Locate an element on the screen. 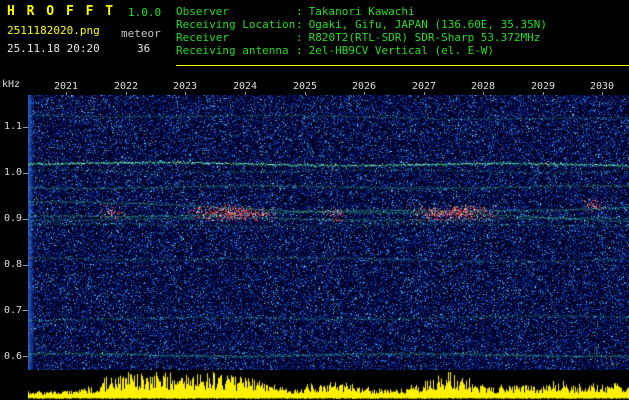  info-label: Observer is located at coordinates (202, 11).